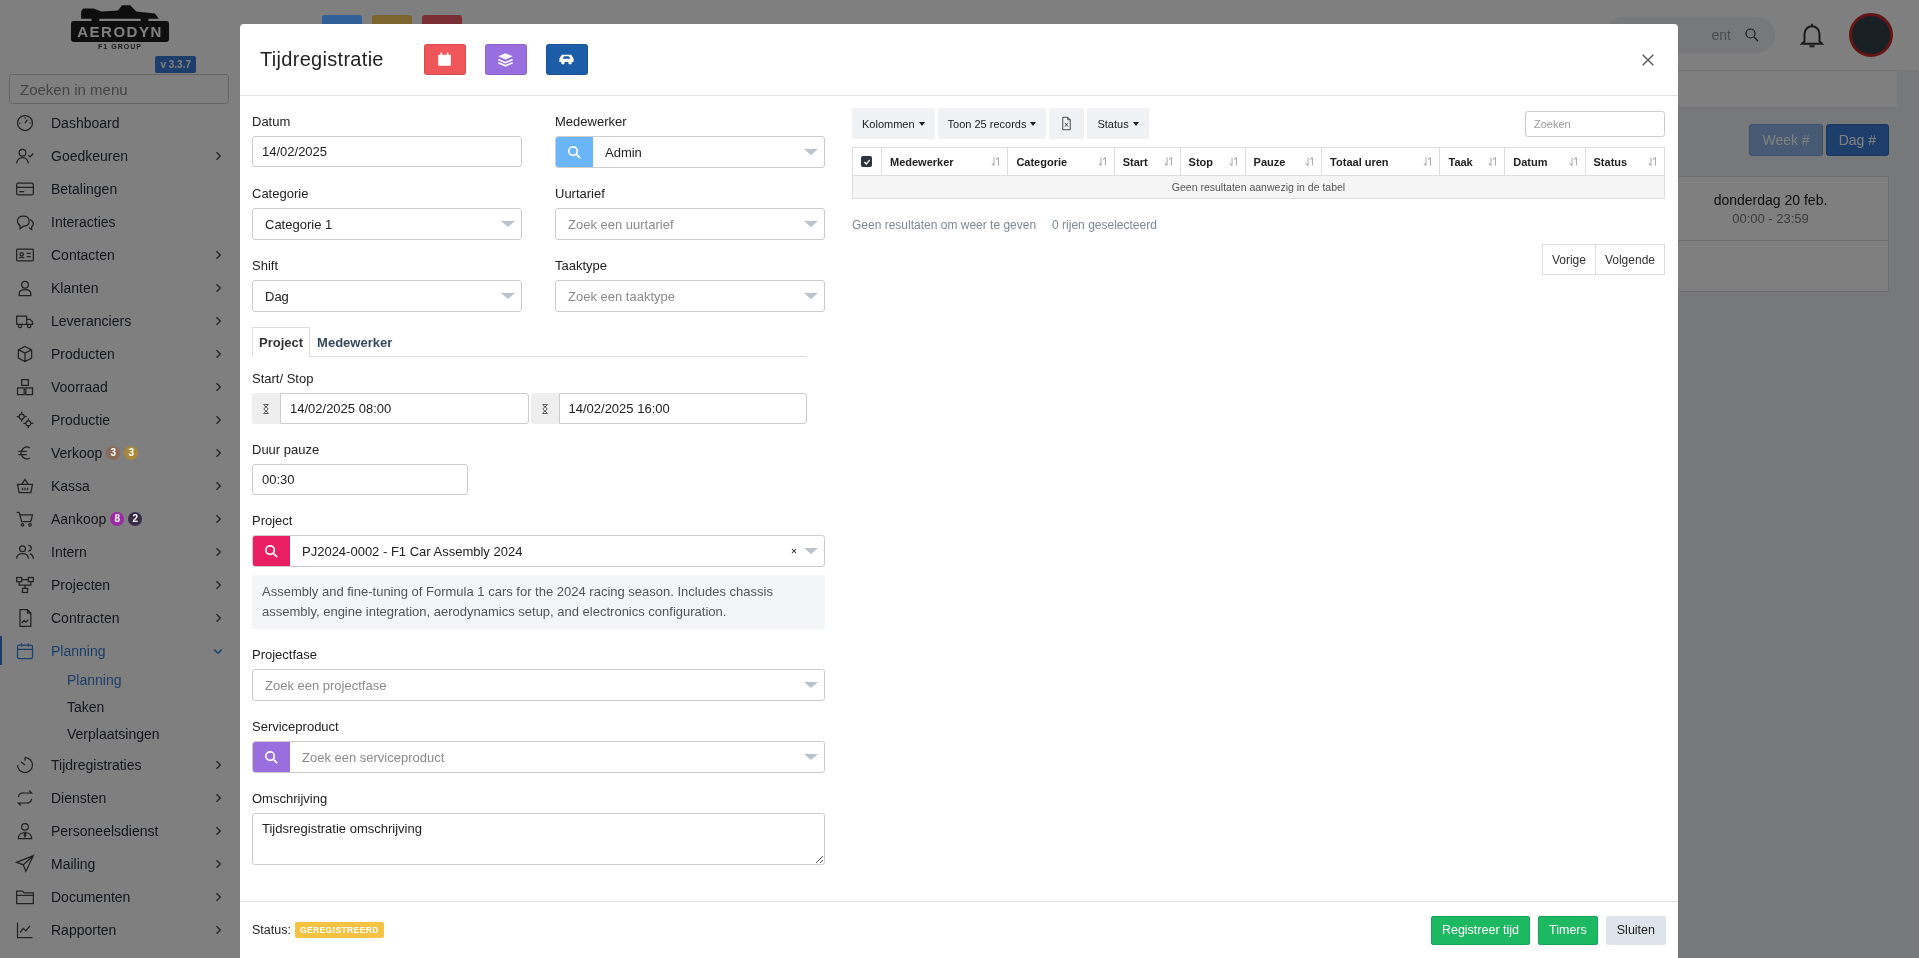 The image size is (1919, 958). What do you see at coordinates (120, 551) in the screenshot?
I see `menu-item: Intern` at bounding box center [120, 551].